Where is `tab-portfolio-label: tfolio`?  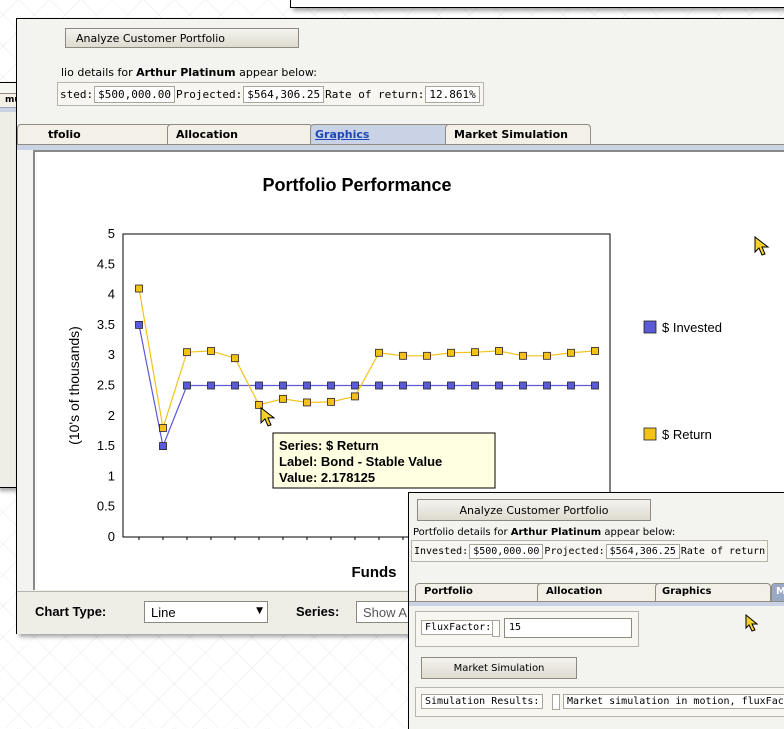 tab-portfolio-label: tfolio is located at coordinates (64, 134).